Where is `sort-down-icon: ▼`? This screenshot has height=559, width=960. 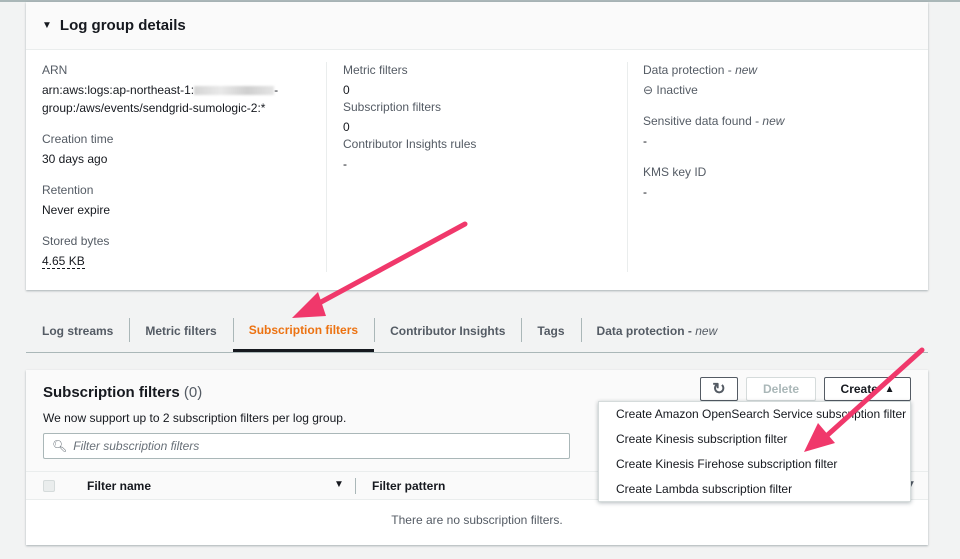 sort-down-icon: ▼ is located at coordinates (339, 484).